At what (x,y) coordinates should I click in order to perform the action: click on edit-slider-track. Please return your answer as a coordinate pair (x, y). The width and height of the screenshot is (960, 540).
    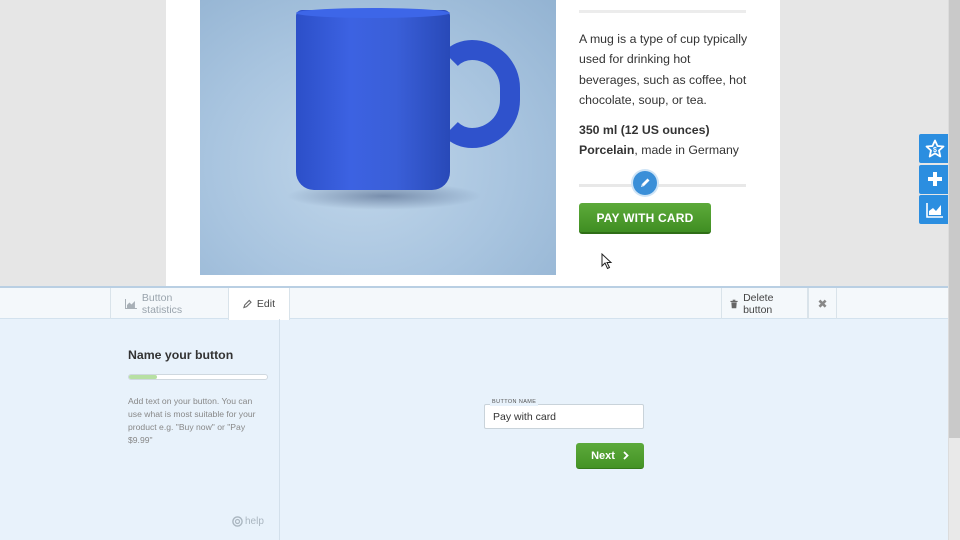
    Looking at the image, I should click on (662, 185).